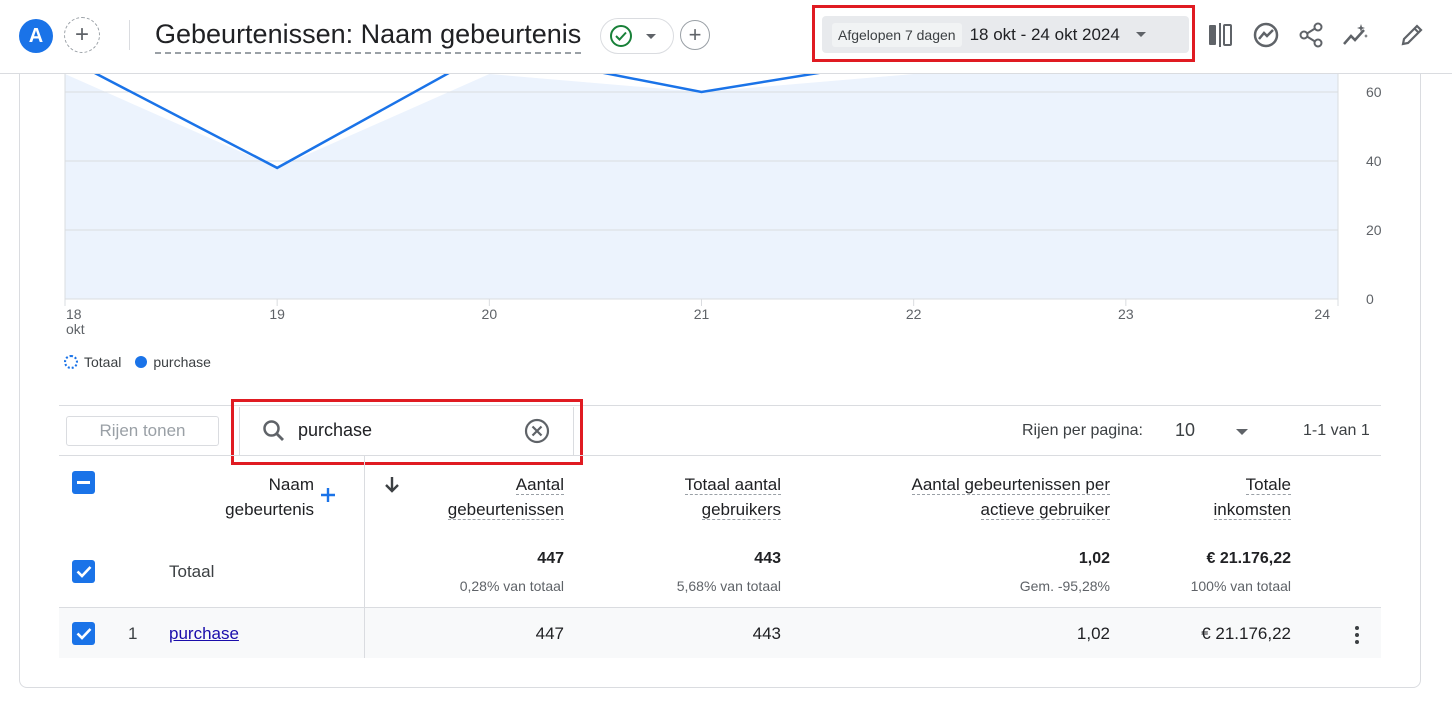 This screenshot has height=702, width=1452. Describe the element at coordinates (142, 431) in the screenshot. I see `show-rows-button: Rijen tonen` at that location.